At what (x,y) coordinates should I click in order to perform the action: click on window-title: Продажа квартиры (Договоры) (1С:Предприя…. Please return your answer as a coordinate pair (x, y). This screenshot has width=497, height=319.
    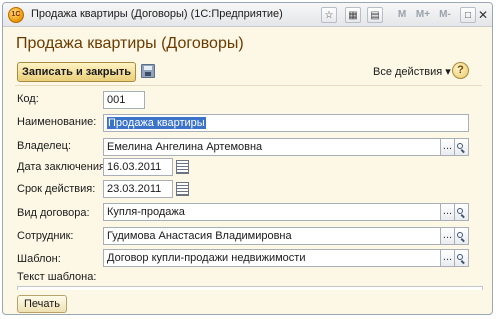
    Looking at the image, I should click on (157, 14).